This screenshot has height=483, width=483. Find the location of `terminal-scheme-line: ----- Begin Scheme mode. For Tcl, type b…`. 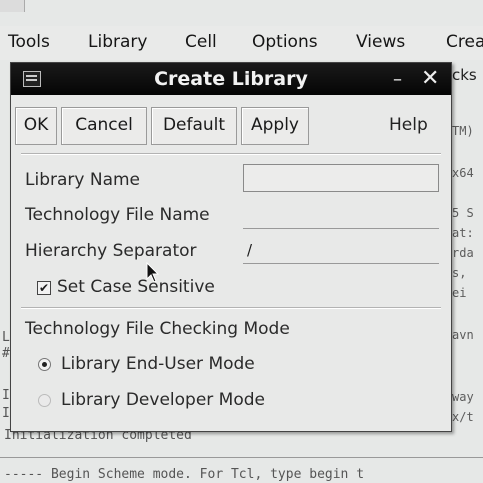

terminal-scheme-line: ----- Begin Scheme mode. For Tcl, type b… is located at coordinates (184, 474).